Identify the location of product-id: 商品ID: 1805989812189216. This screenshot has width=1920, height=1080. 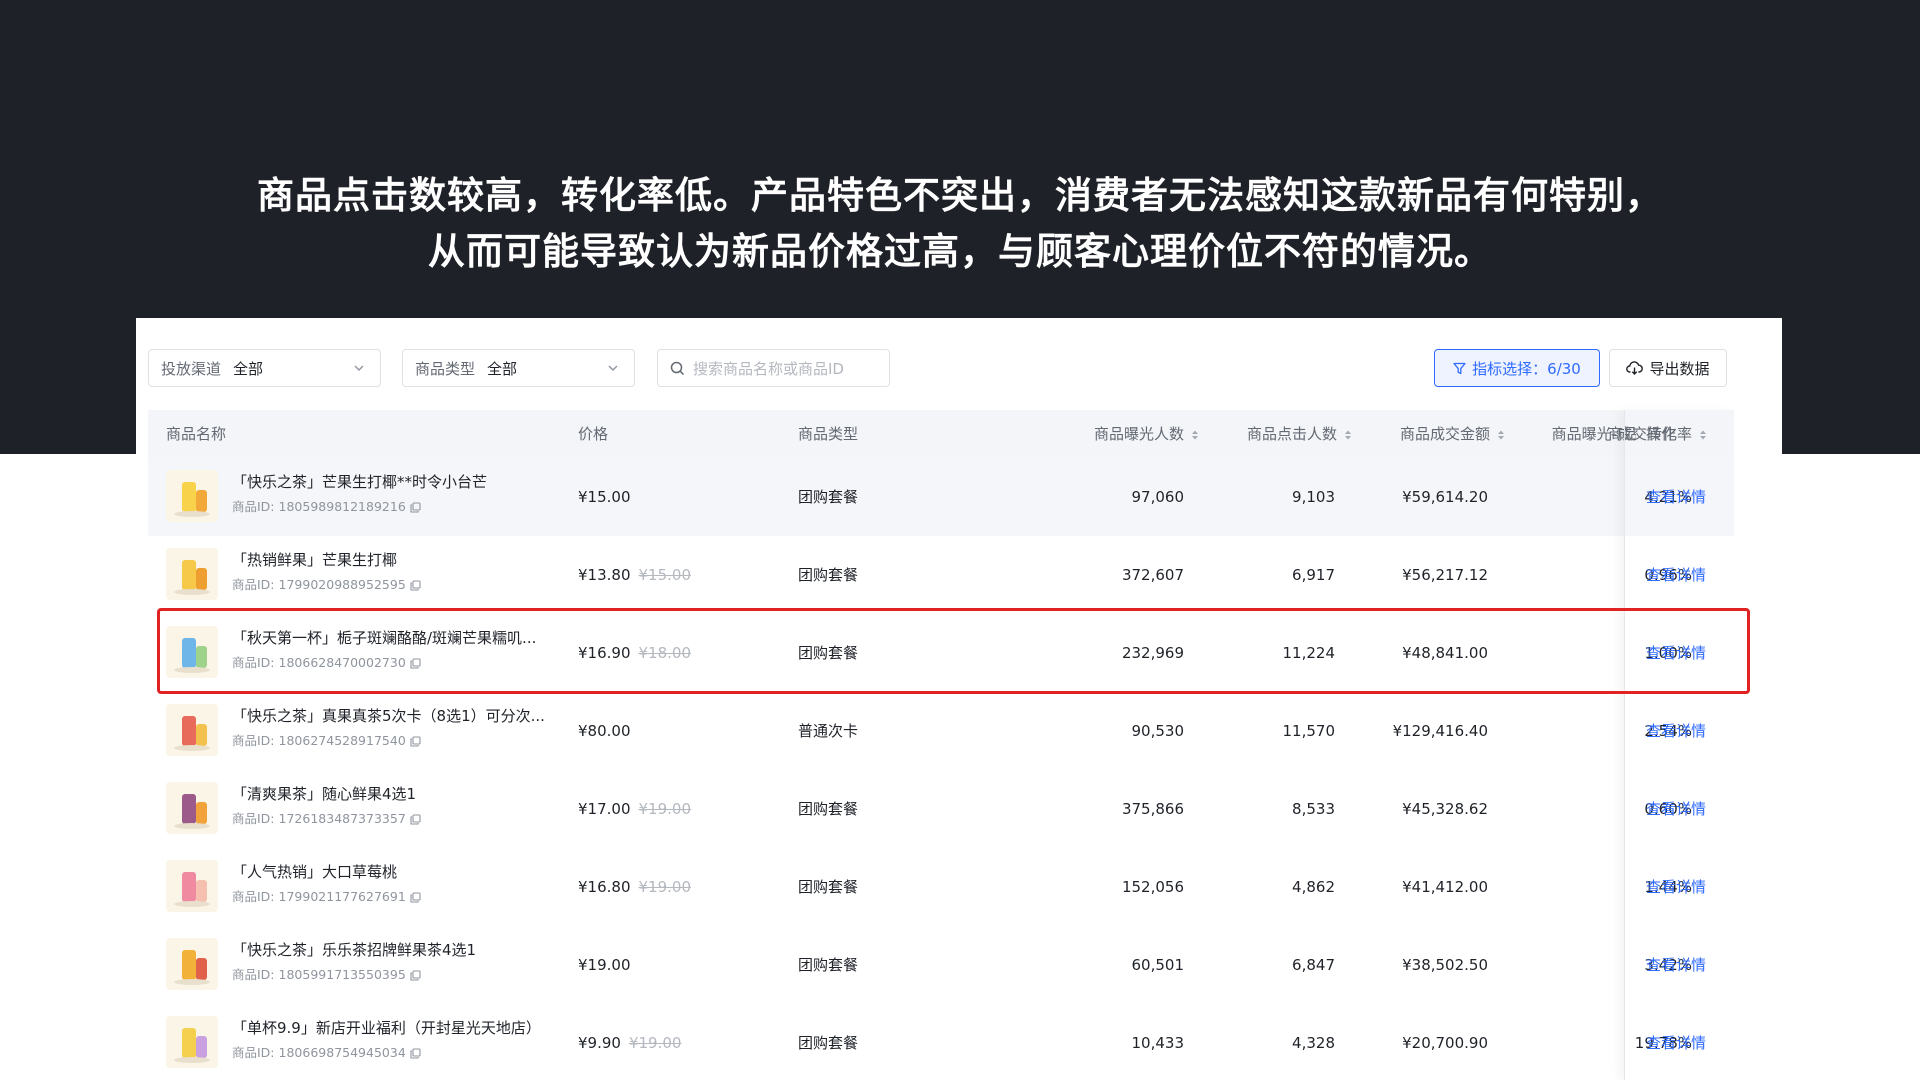
(326, 507).